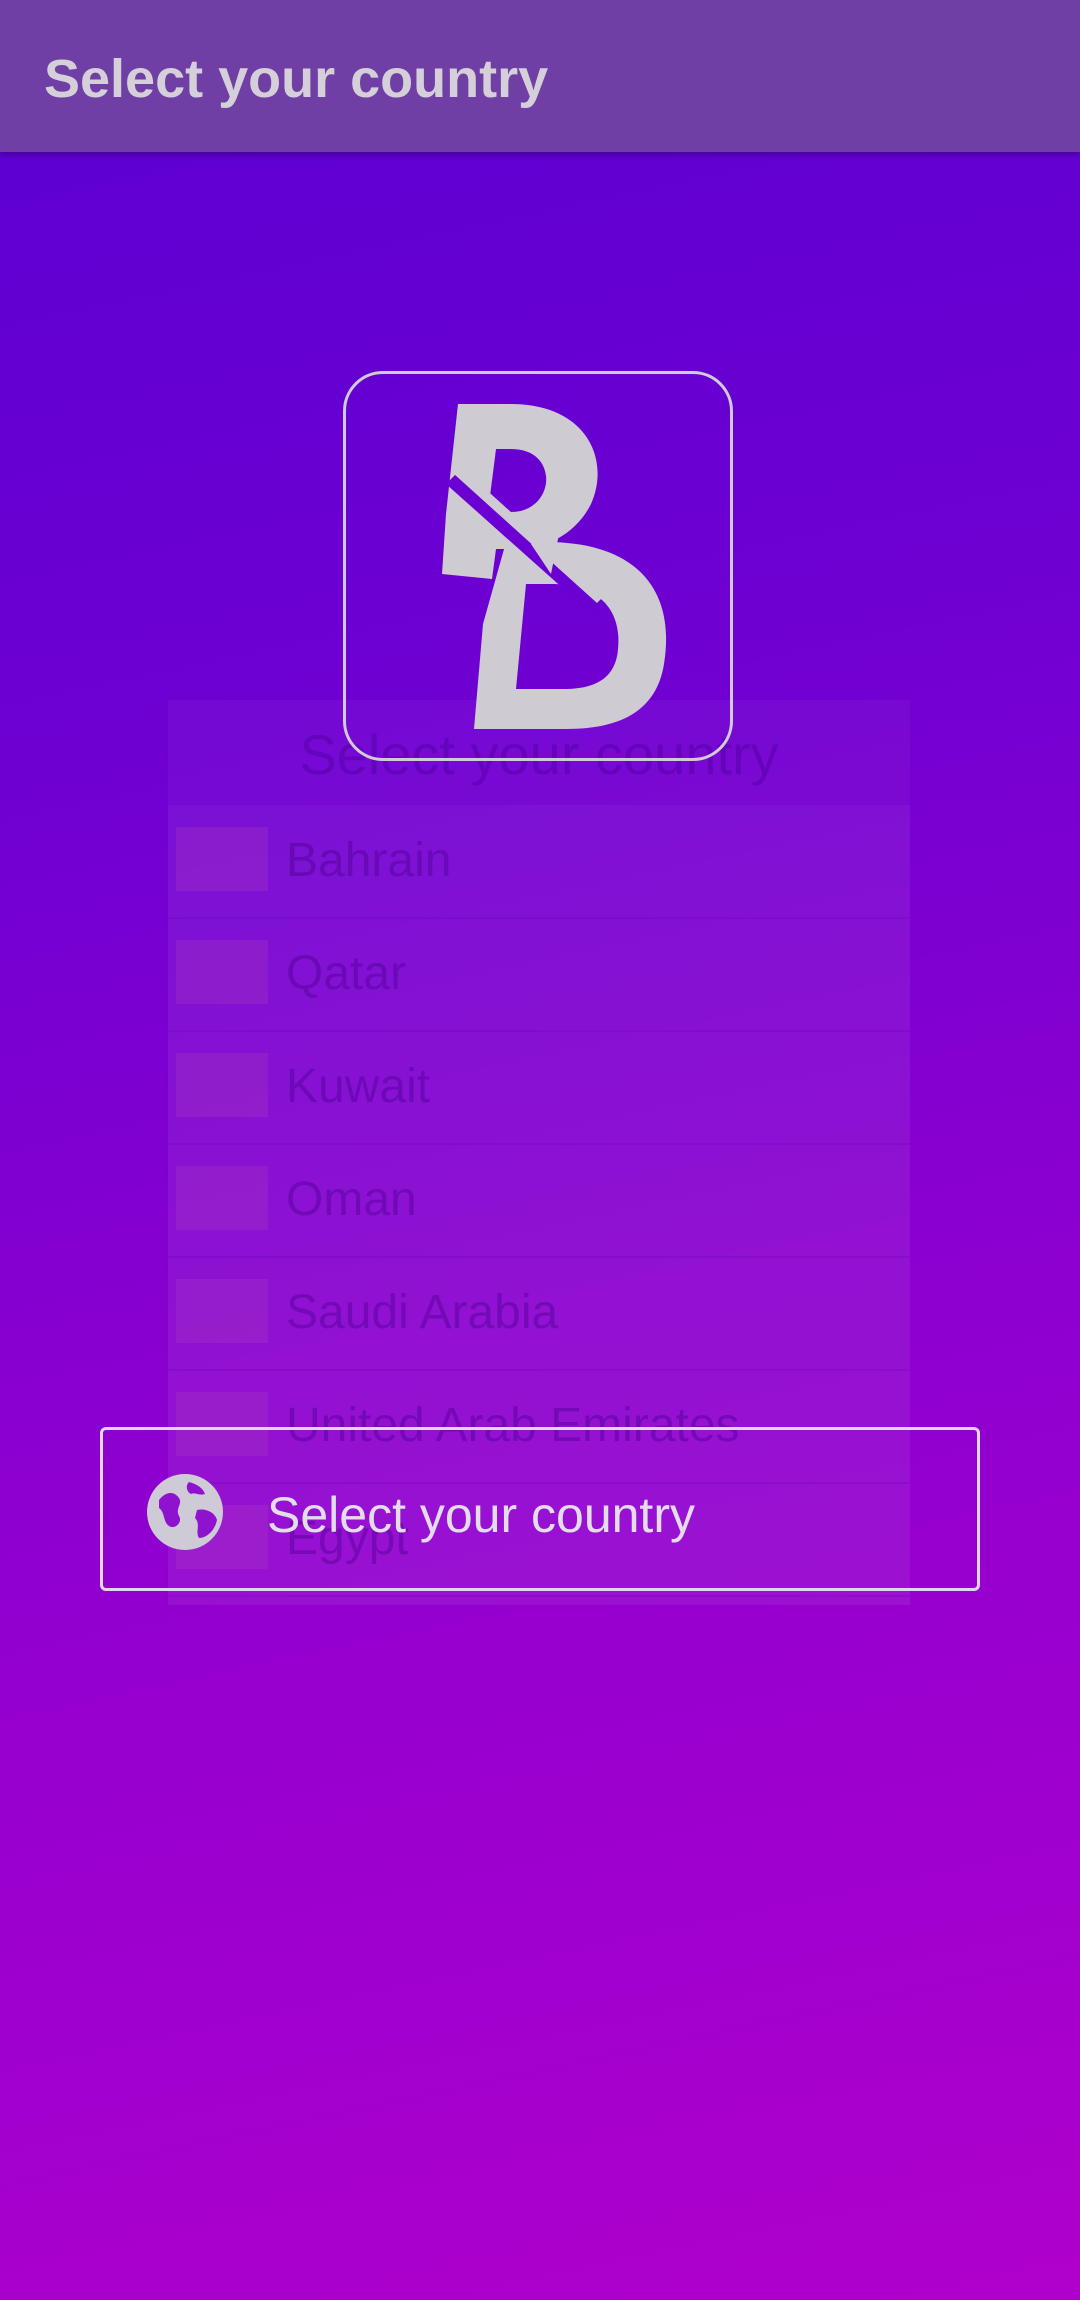 This screenshot has height=2300, width=1080. What do you see at coordinates (554, 566) in the screenshot?
I see `bd-logo-icon` at bounding box center [554, 566].